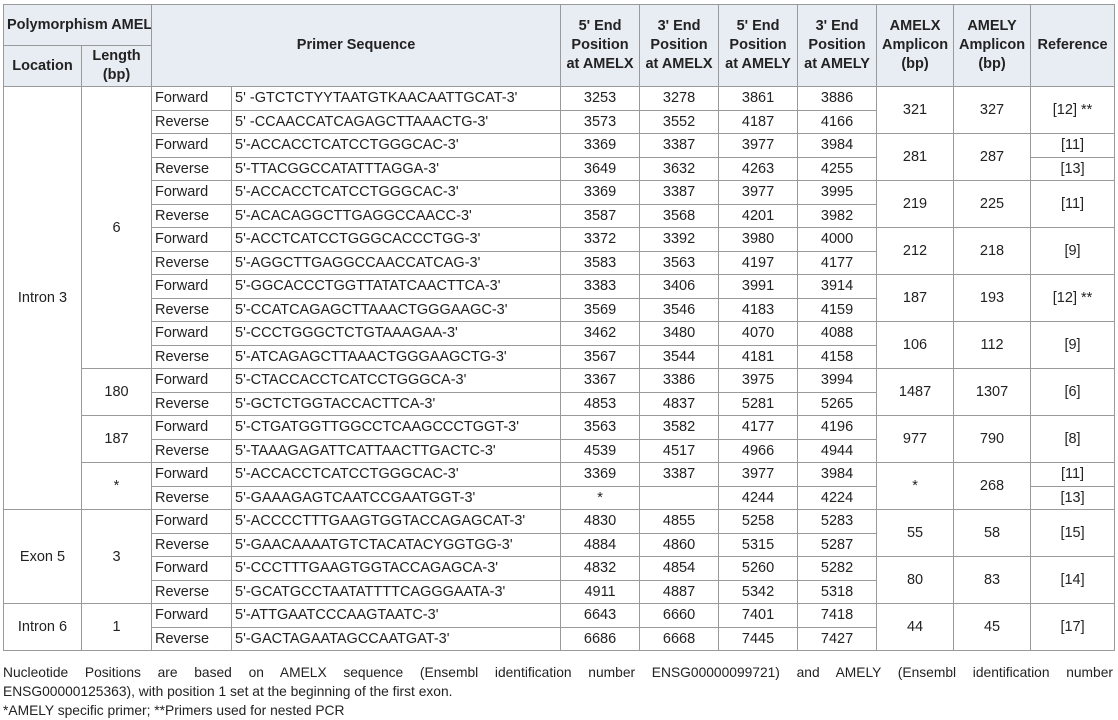 This screenshot has height=720, width=1118. I want to click on amely-5end-cell: 3980, so click(758, 239).